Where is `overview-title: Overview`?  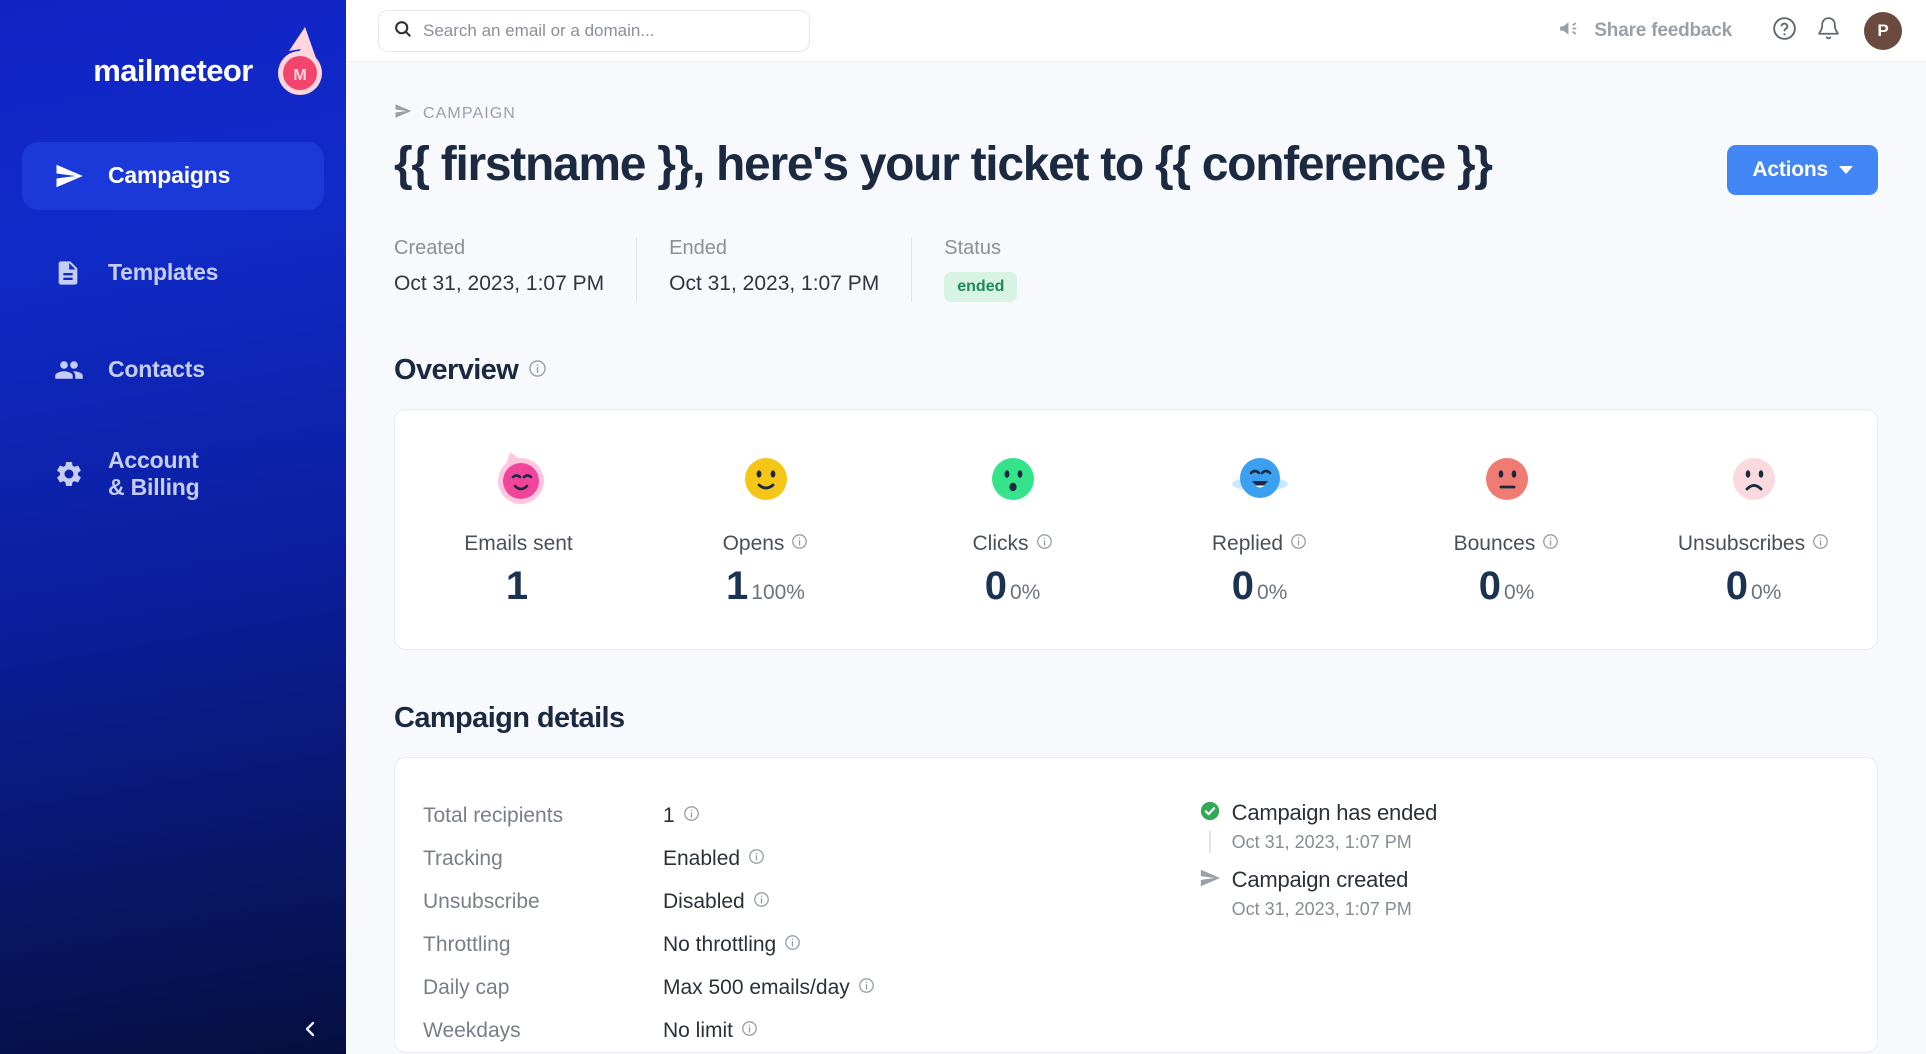 overview-title: Overview is located at coordinates (456, 370).